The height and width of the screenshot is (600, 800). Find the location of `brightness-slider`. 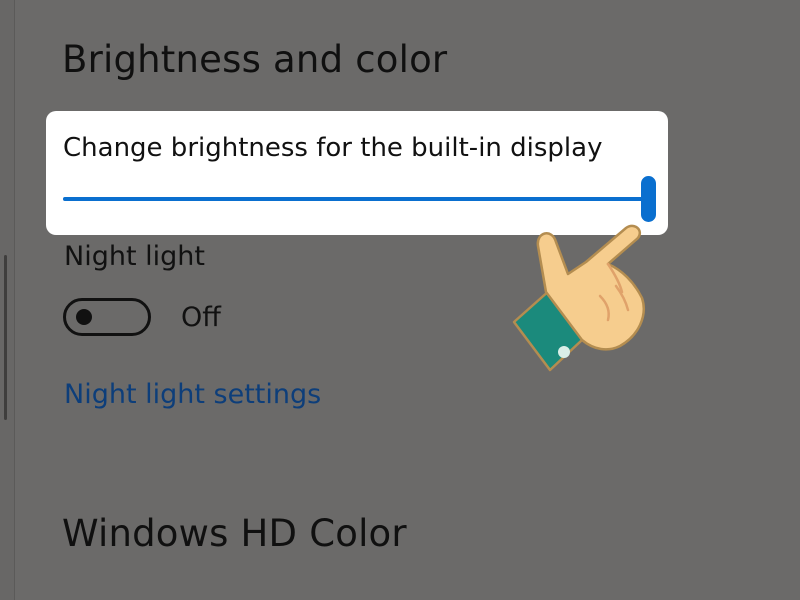

brightness-slider is located at coordinates (359, 199).